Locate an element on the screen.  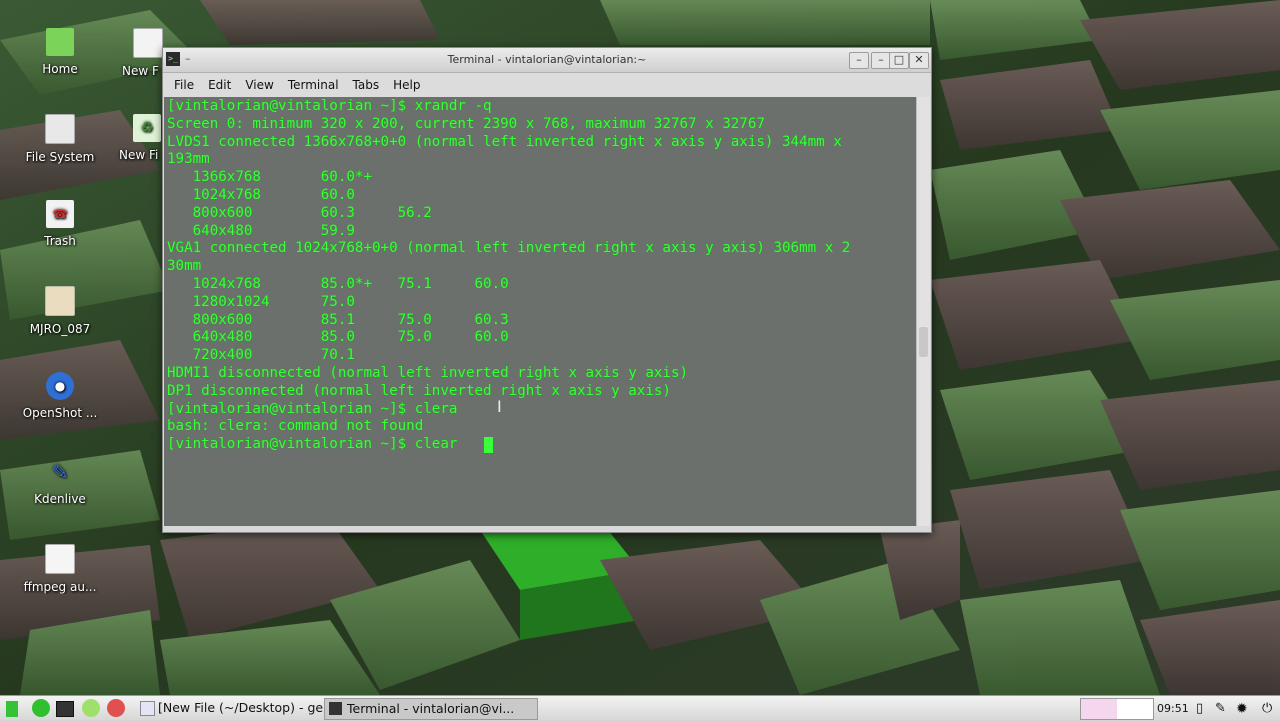
openshot-icon: ● is located at coordinates (60, 386).